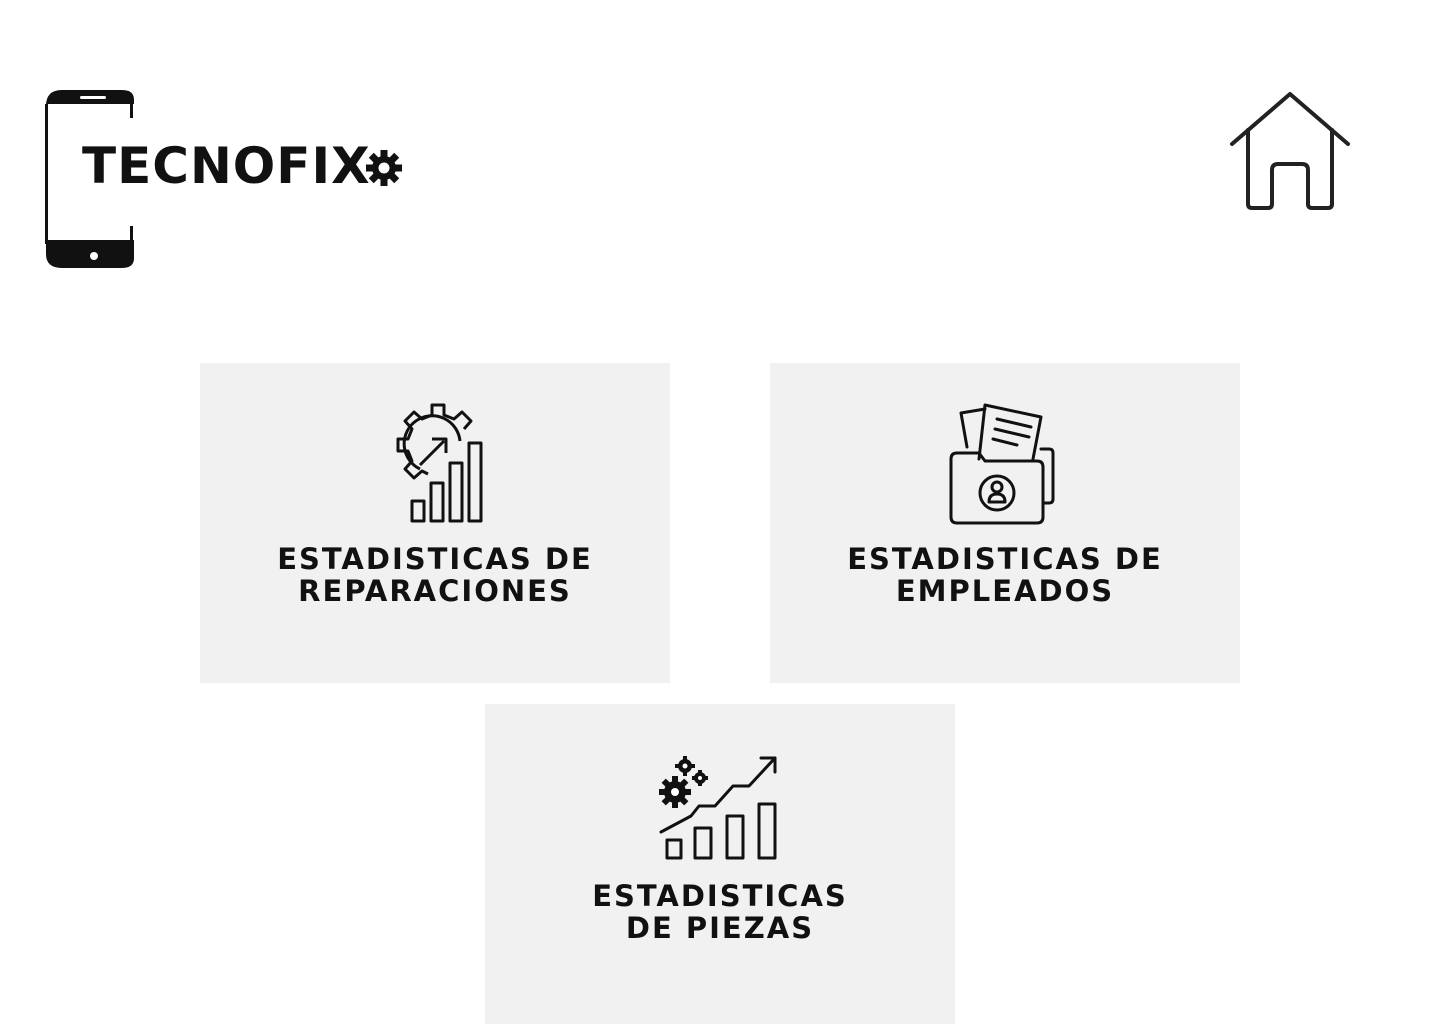 The width and height of the screenshot is (1440, 1024). Describe the element at coordinates (384, 168) in the screenshot. I see `gear-icon` at that location.